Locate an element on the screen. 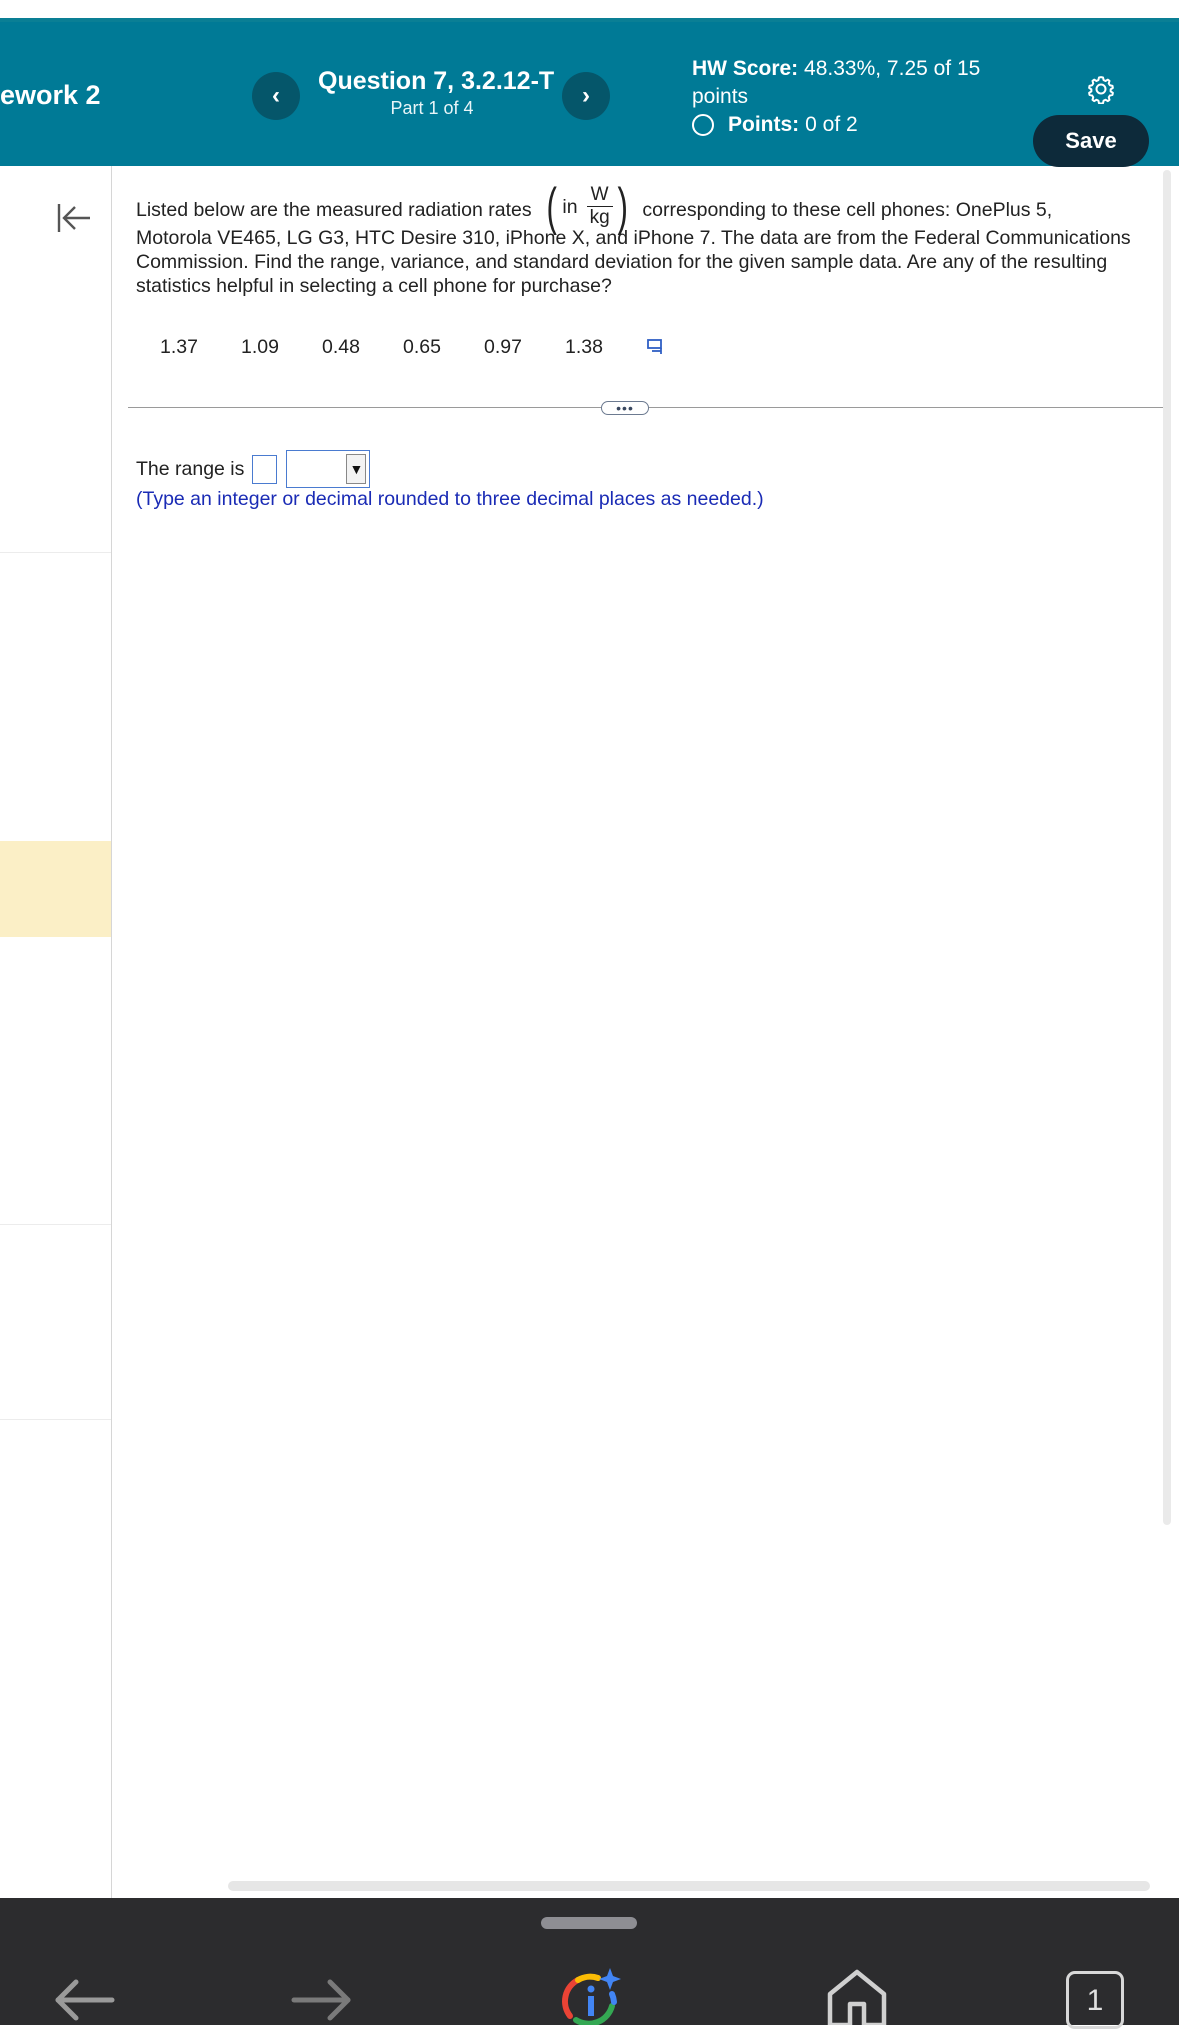 The width and height of the screenshot is (1179, 2029). fraction-numerator: W is located at coordinates (599, 196).